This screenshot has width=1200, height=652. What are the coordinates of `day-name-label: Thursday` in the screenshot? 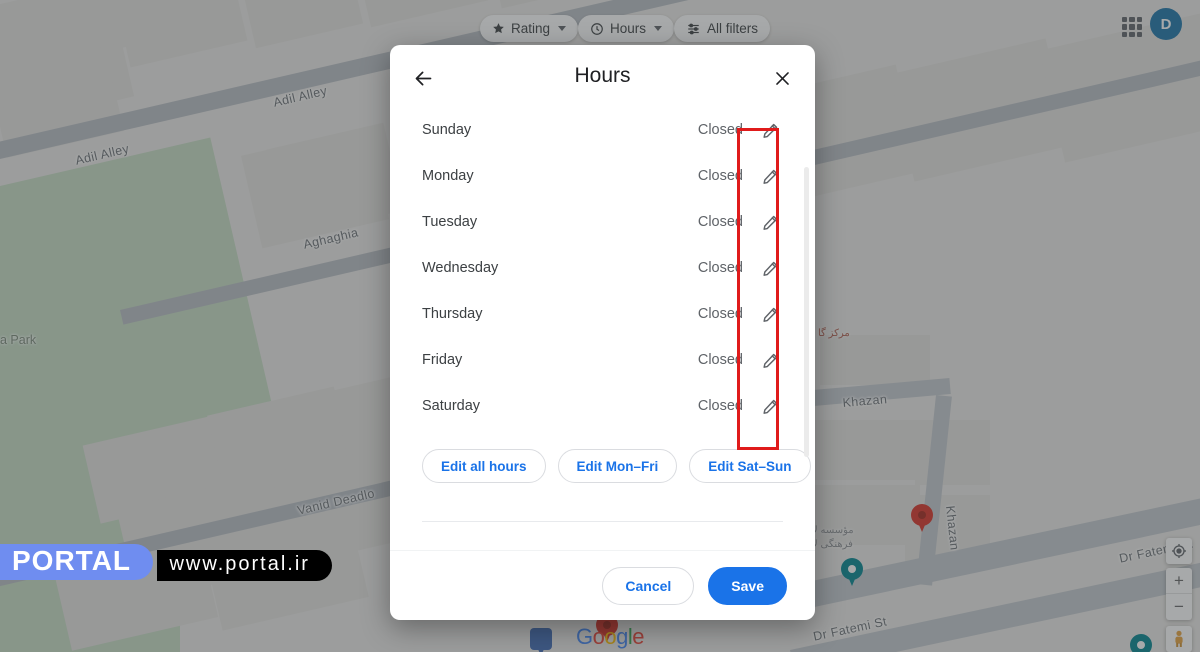 It's located at (452, 314).